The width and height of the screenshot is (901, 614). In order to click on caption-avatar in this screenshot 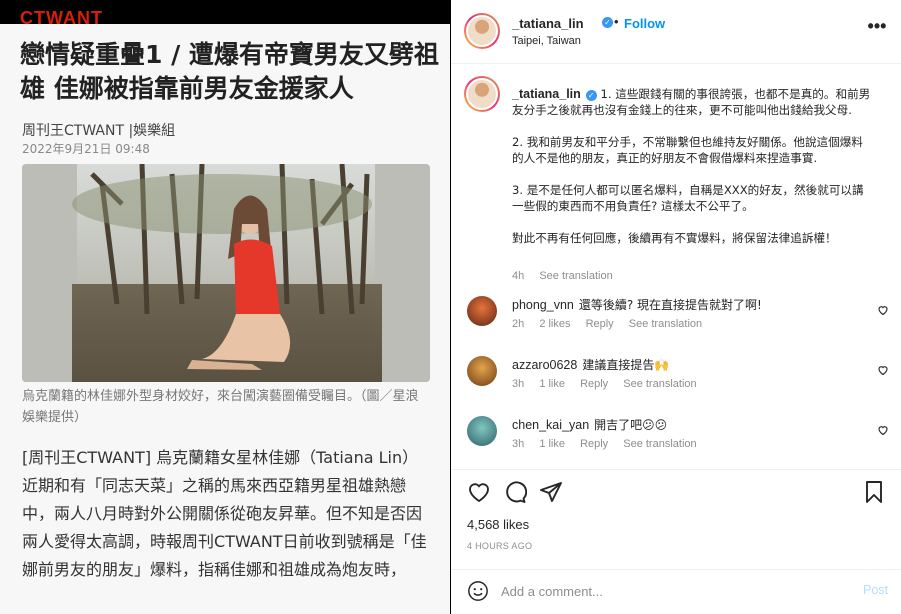, I will do `click(482, 94)`.